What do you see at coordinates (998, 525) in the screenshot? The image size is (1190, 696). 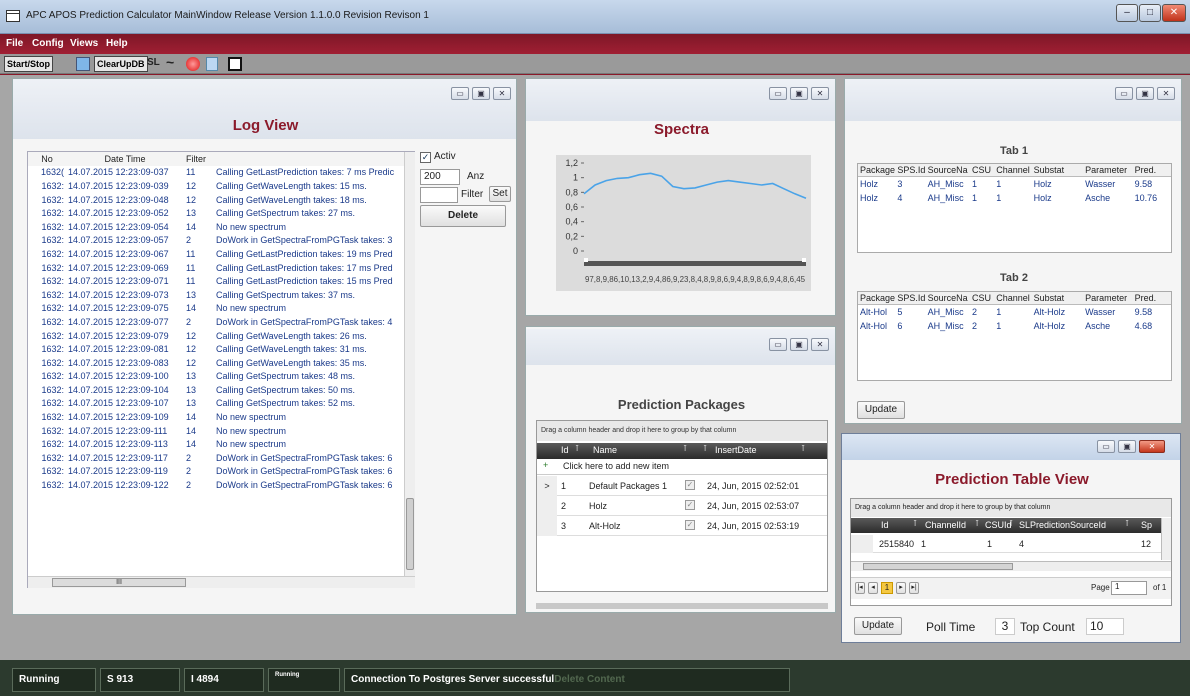 I see `col-csuid: CSUId` at bounding box center [998, 525].